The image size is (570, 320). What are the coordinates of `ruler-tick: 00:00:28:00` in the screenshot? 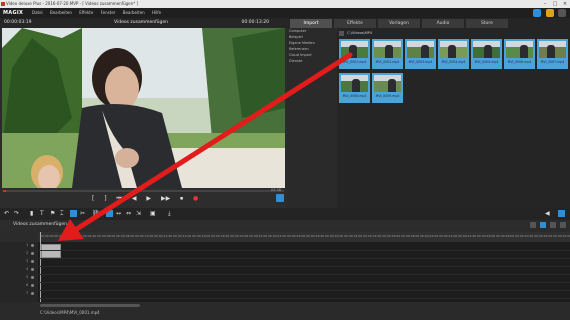 It's located at (315, 236).